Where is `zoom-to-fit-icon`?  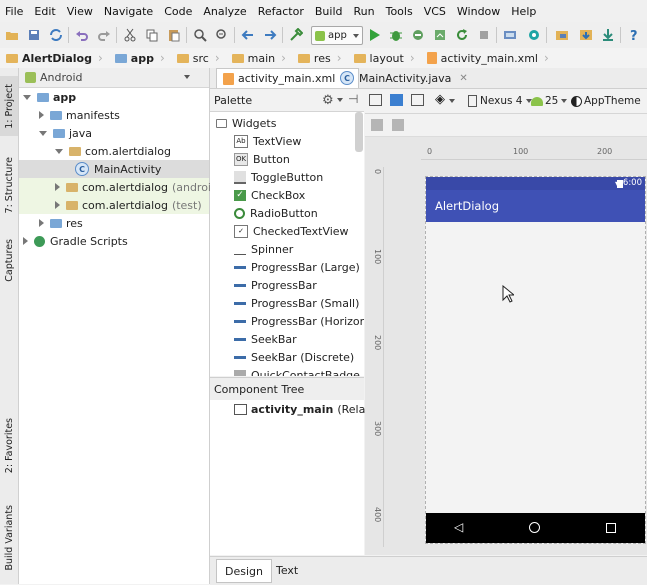 zoom-to-fit-icon is located at coordinates (377, 125).